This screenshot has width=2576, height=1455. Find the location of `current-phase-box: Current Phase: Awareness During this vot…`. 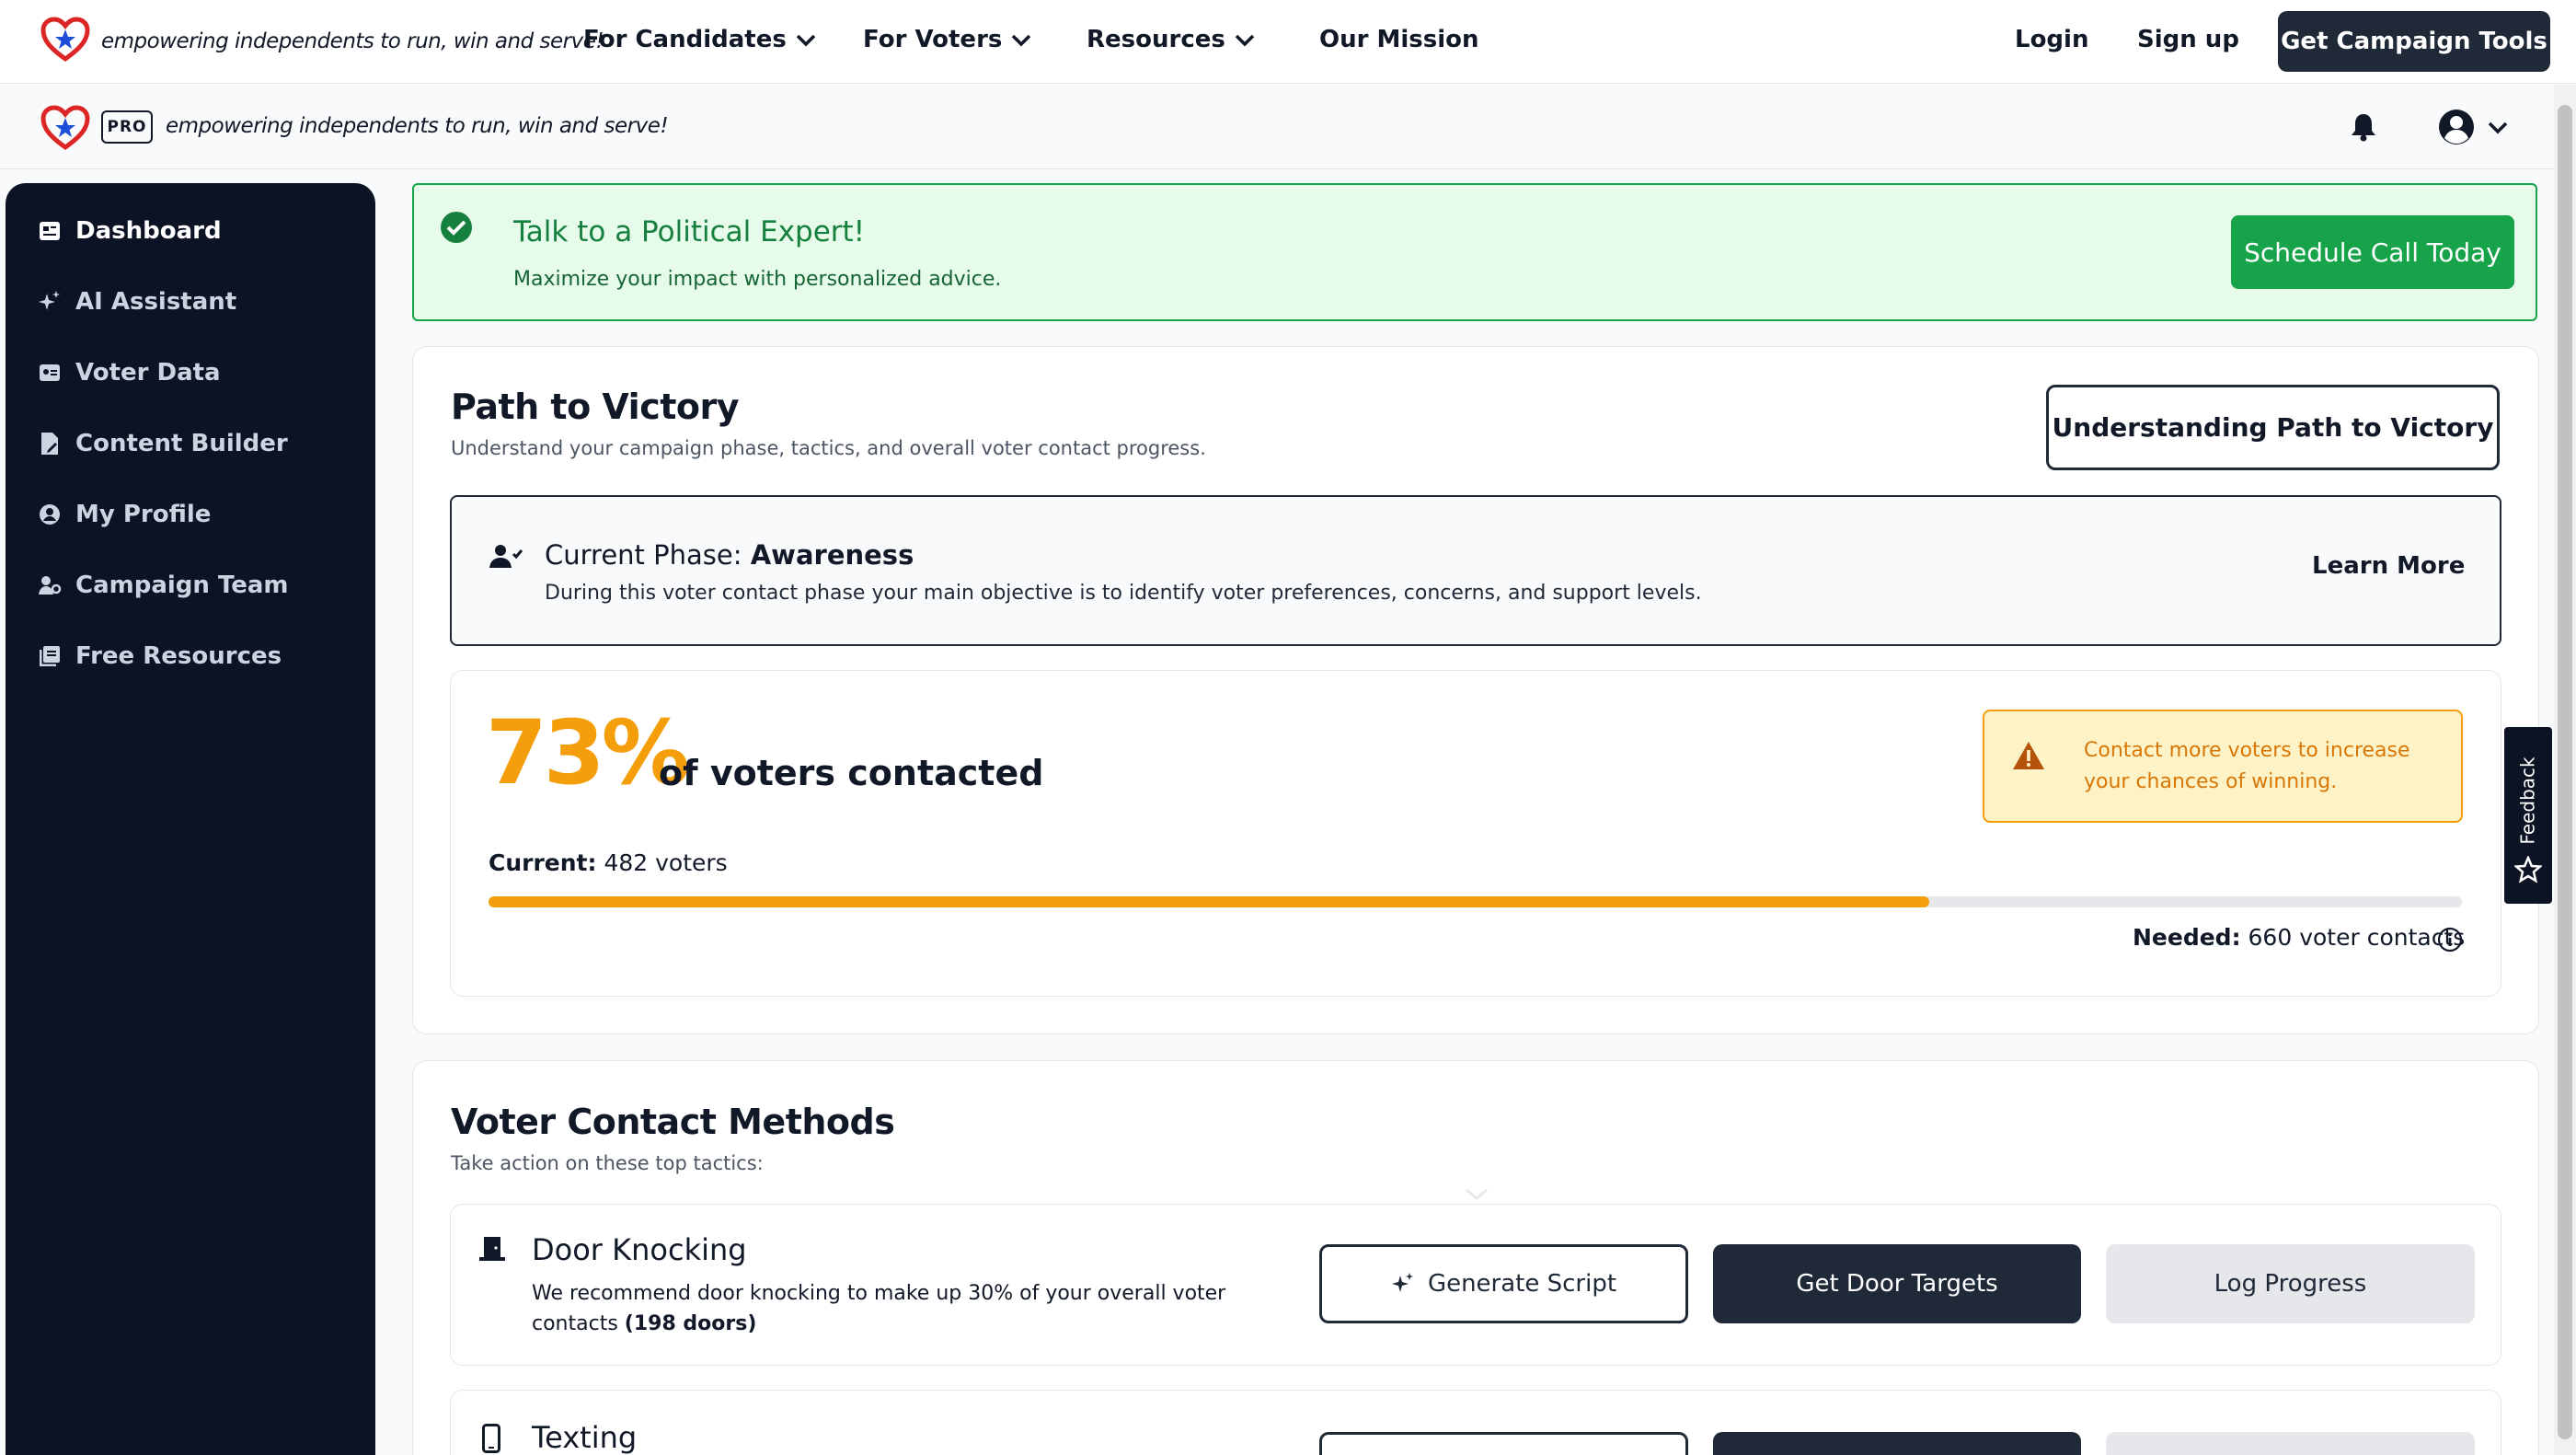

current-phase-box: Current Phase: Awareness During this vot… is located at coordinates (1475, 570).